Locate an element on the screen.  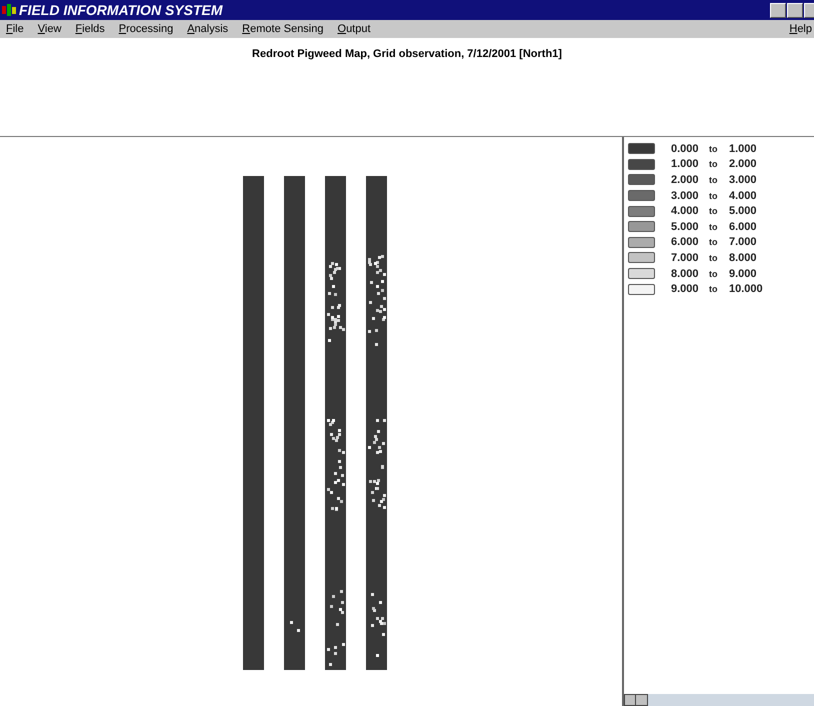
map-title: Redroot Pigweed Map, Grid observation, 7/12/2001 [North1] is located at coordinates (407, 55).